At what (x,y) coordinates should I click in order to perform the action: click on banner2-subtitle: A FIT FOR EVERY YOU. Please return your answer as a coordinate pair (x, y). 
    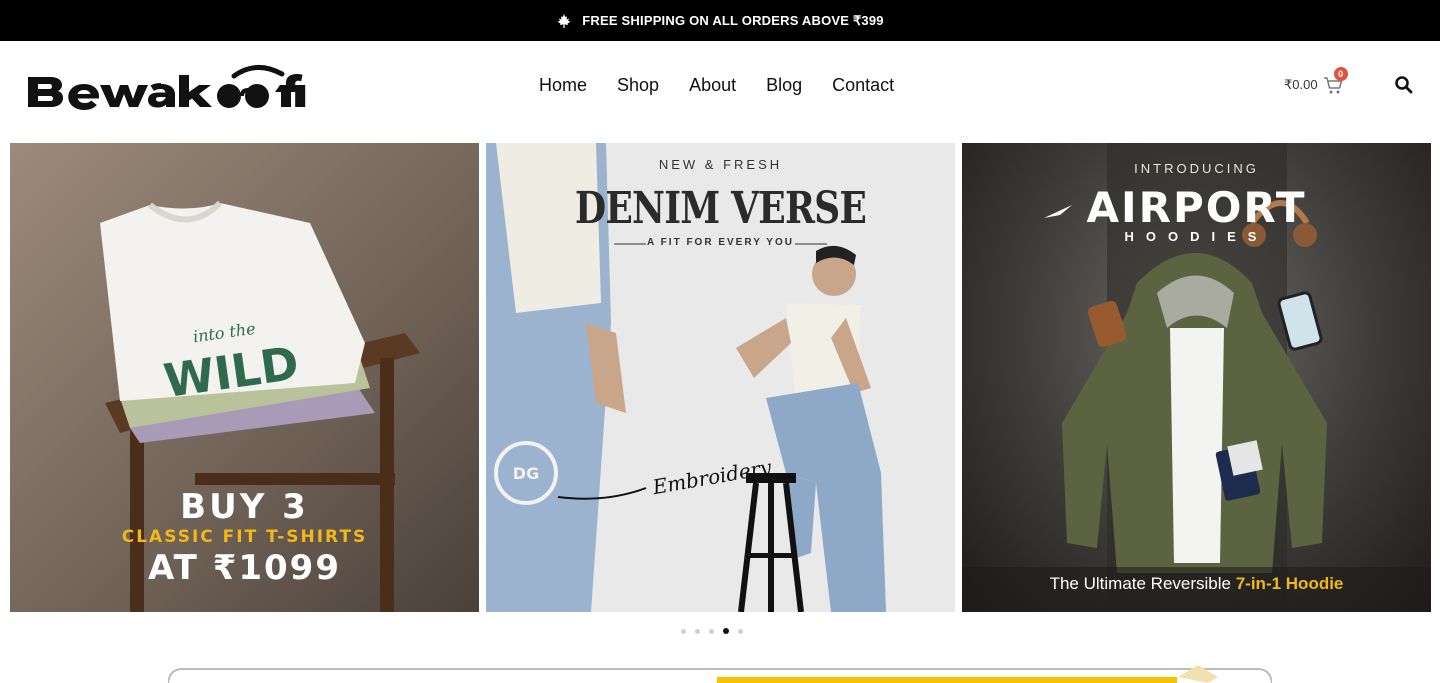
    Looking at the image, I should click on (720, 242).